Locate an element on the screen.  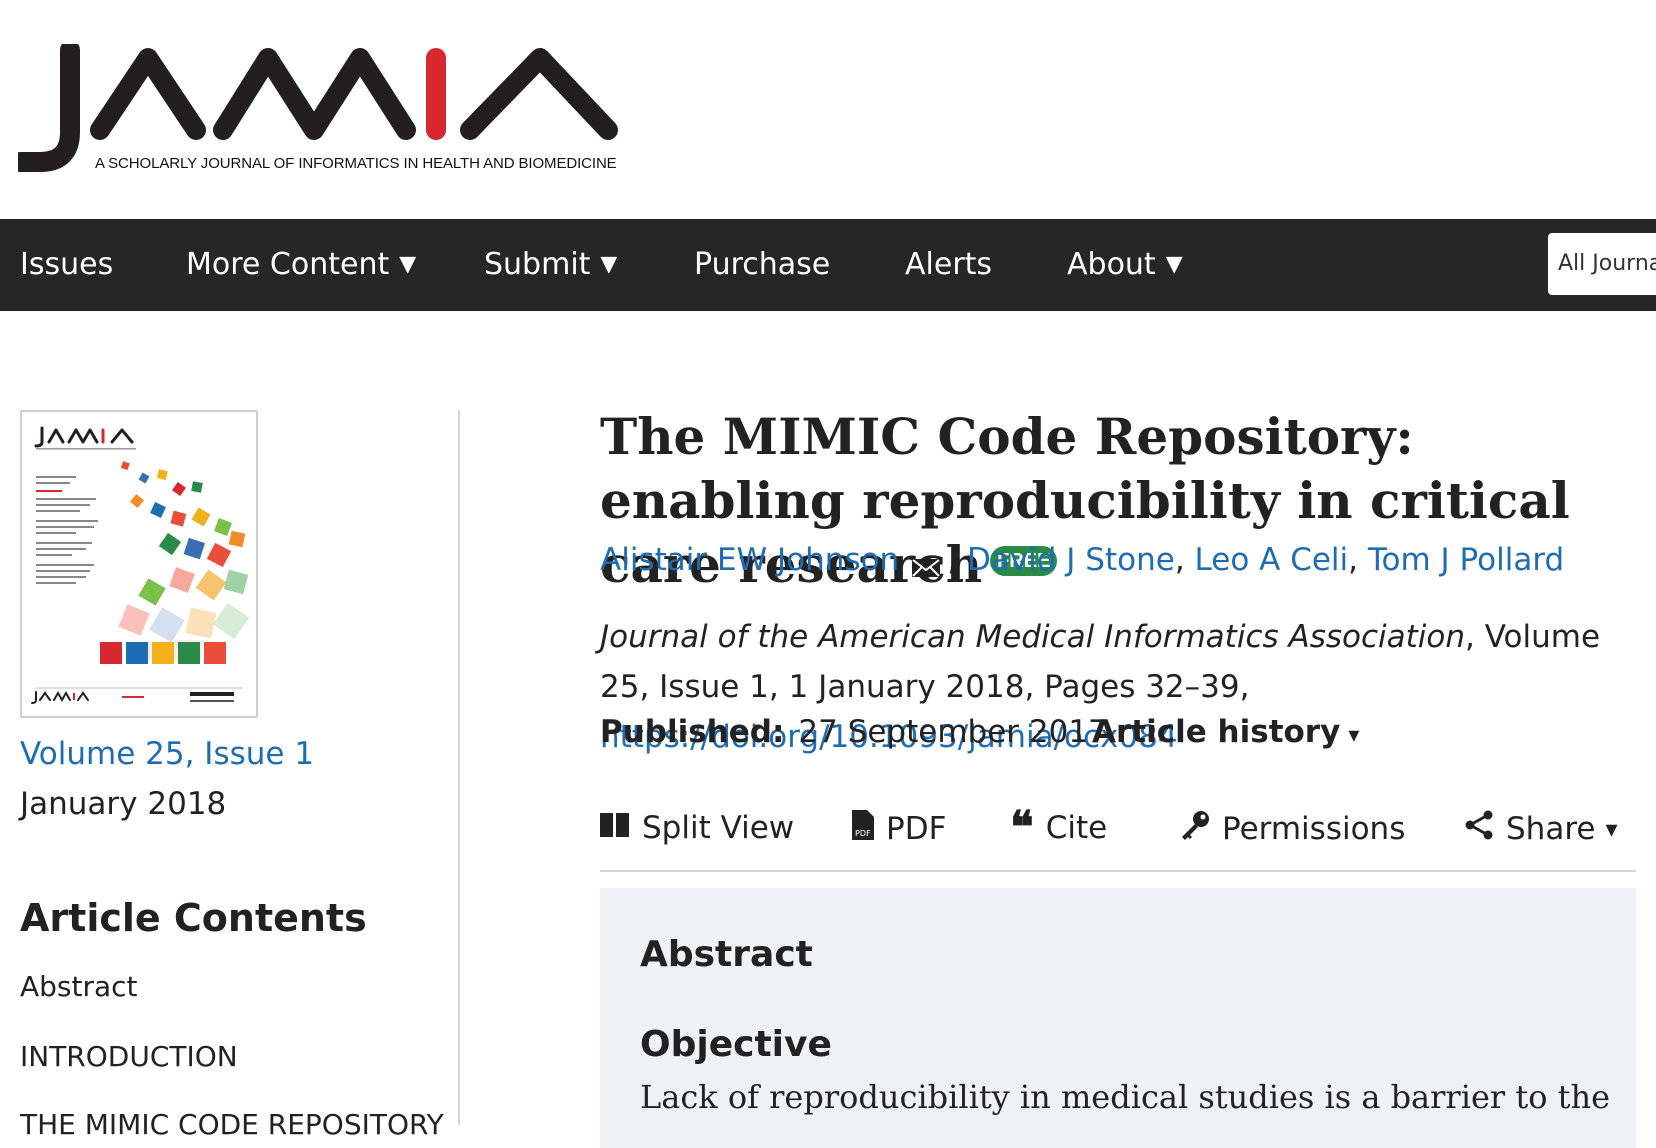
nav-issues: Issues is located at coordinates (66, 265).